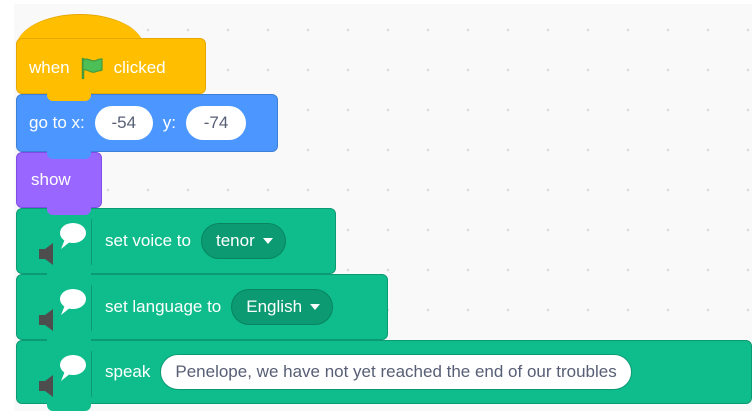 The width and height of the screenshot is (752, 411). I want to click on set-language-label: set language to, so click(163, 306).